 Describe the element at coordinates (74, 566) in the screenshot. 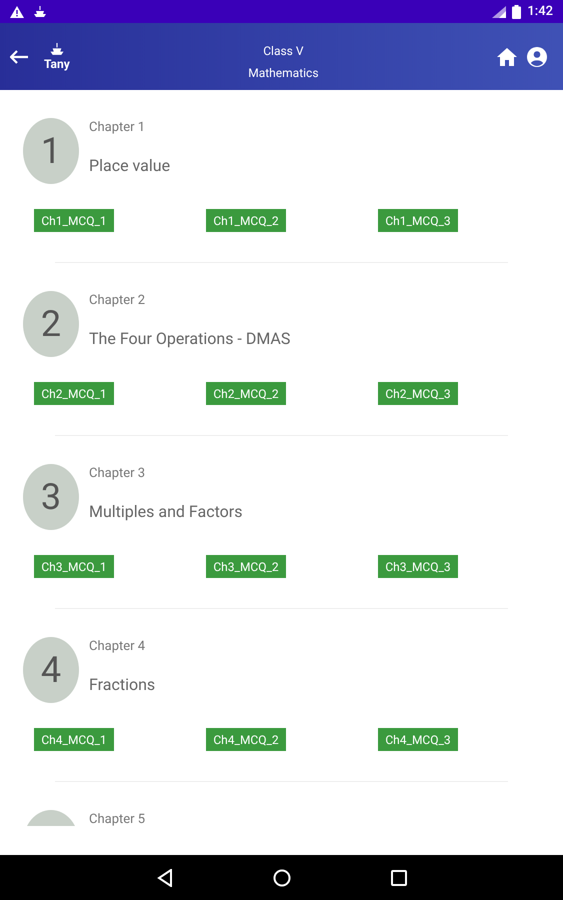

I see `quiz-button: Ch3_MCQ_1` at that location.